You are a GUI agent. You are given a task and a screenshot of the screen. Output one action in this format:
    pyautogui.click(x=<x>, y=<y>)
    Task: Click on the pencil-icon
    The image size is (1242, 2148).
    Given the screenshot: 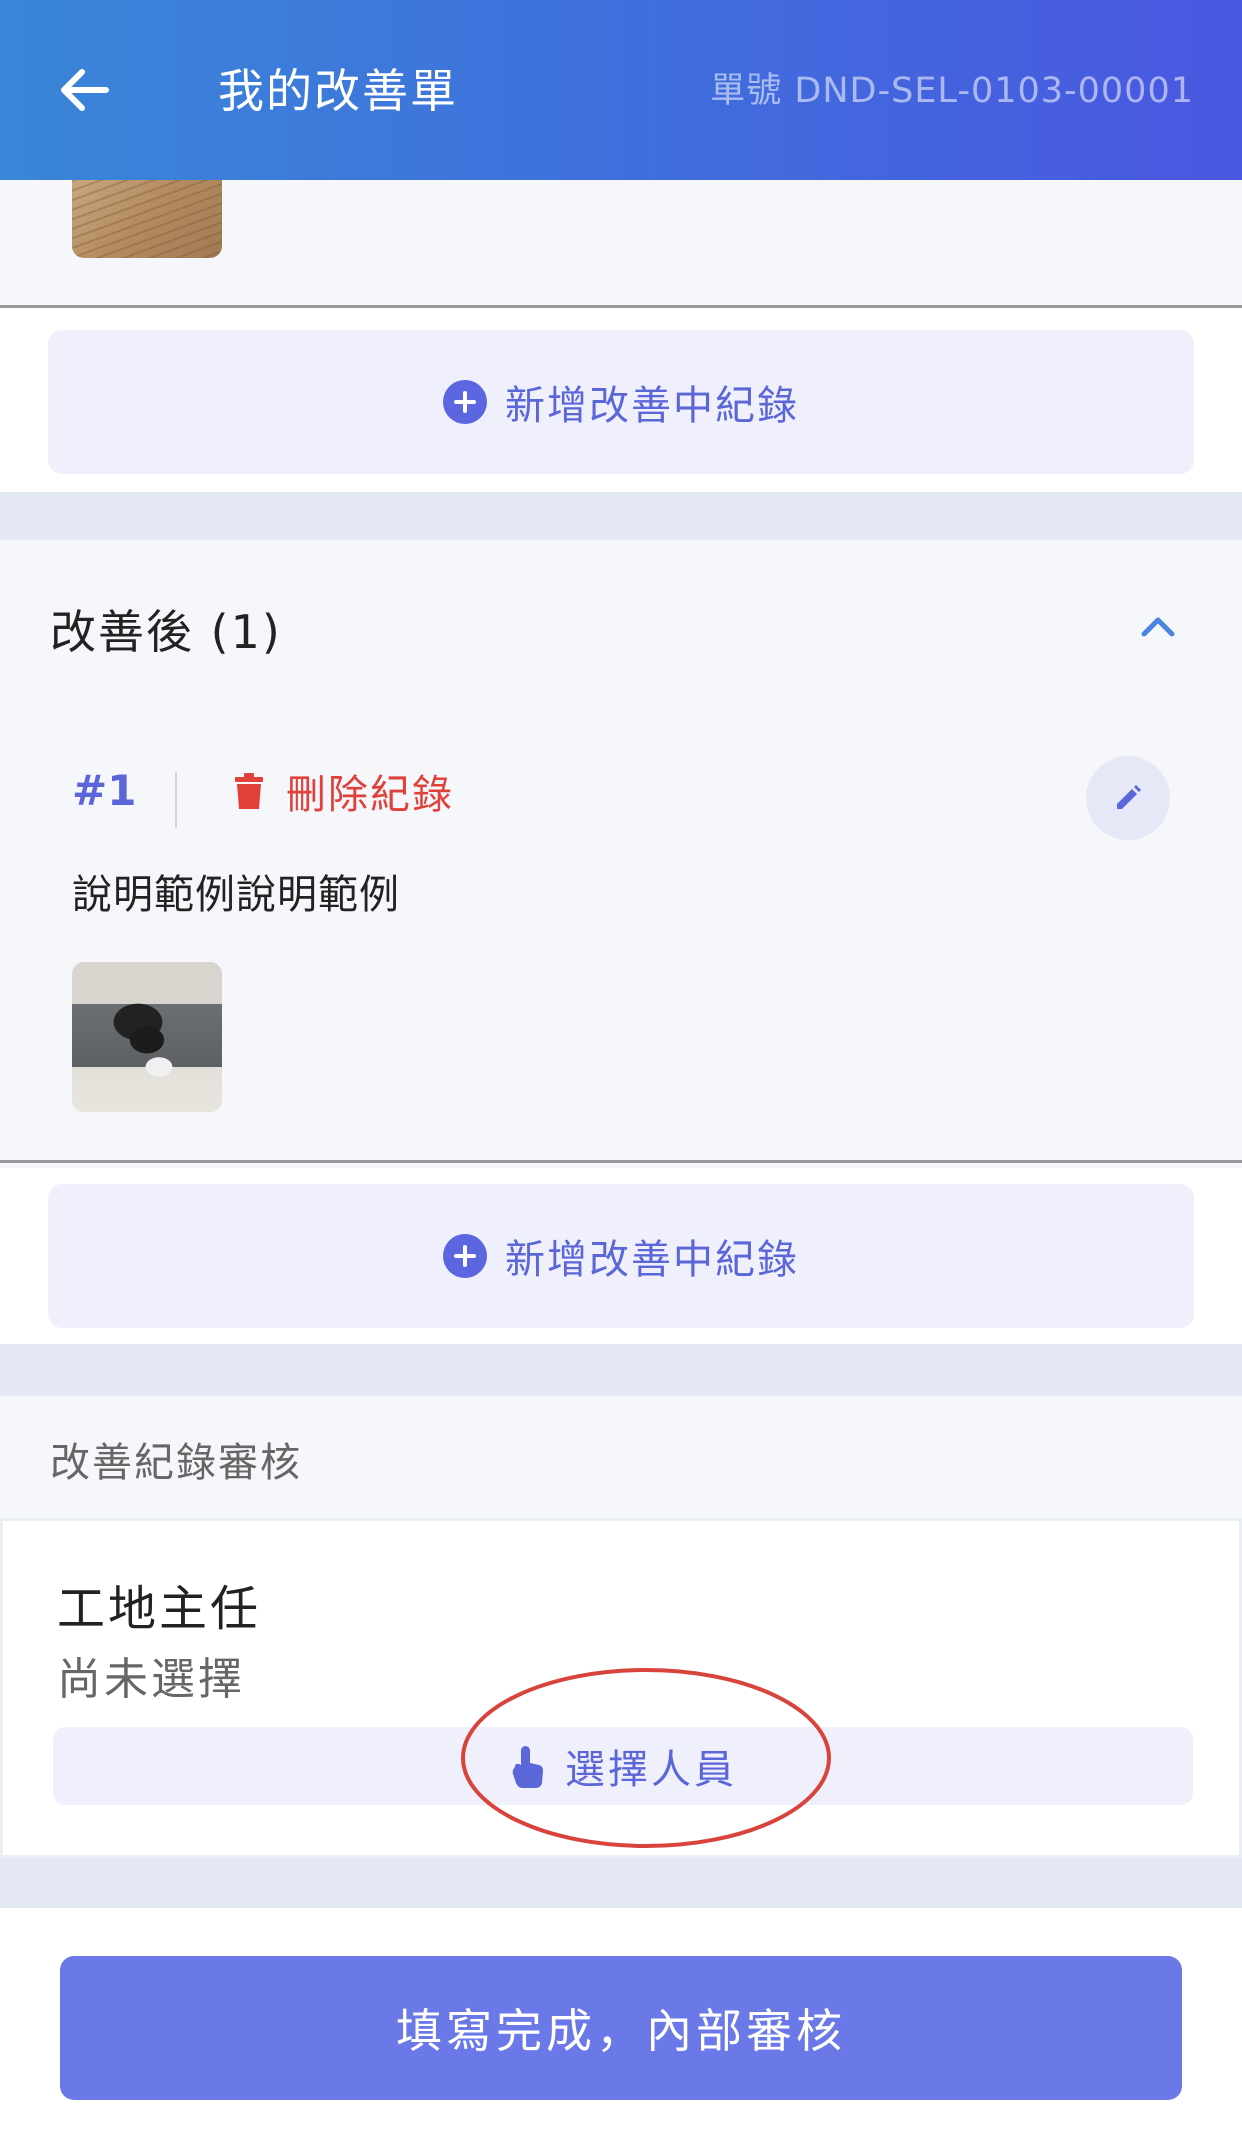 What is the action you would take?
    pyautogui.click(x=1129, y=797)
    